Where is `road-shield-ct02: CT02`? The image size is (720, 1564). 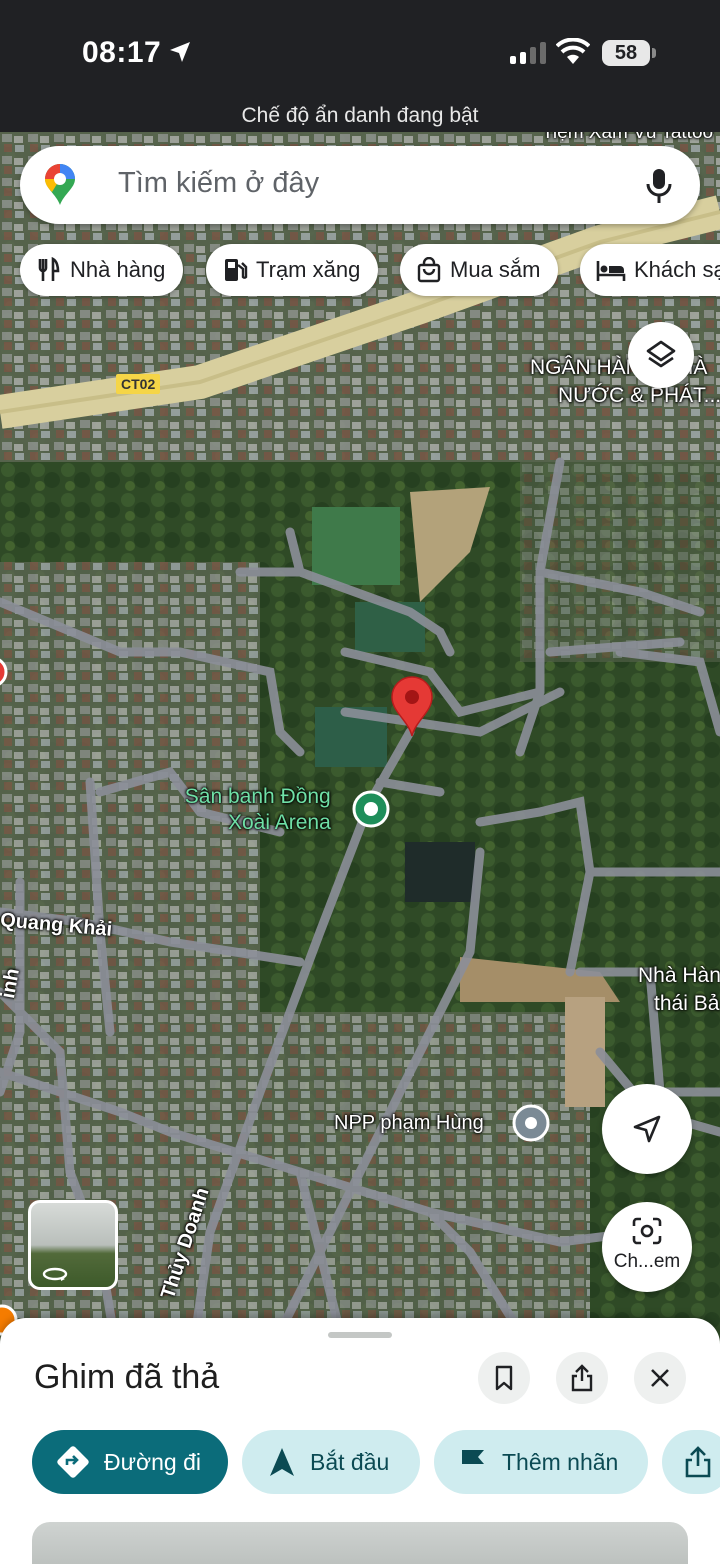 road-shield-ct02: CT02 is located at coordinates (138, 384).